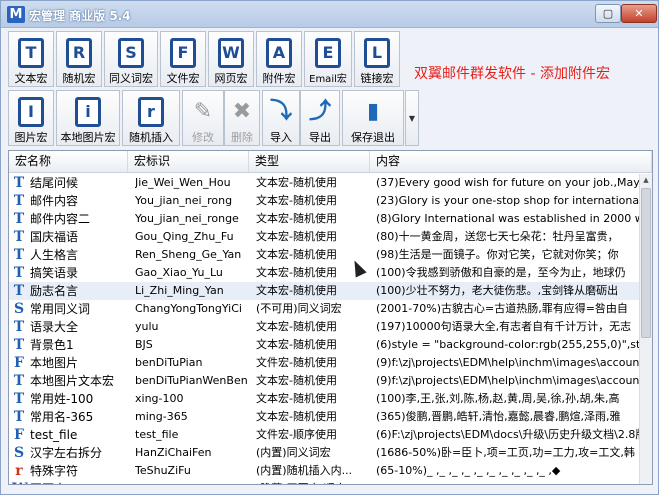 This screenshot has width=659, height=495. What do you see at coordinates (231, 78) in the screenshot?
I see `webpage-macro-label: 网页宏` at bounding box center [231, 78].